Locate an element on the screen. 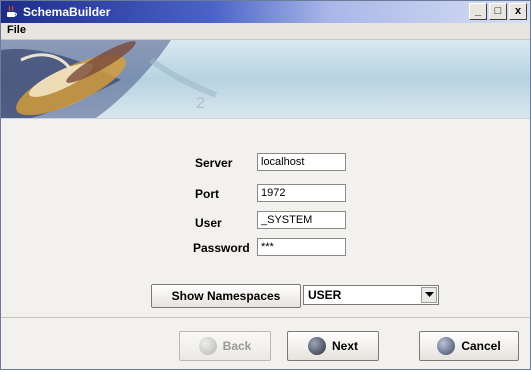  java-cup-icon is located at coordinates (12, 11).